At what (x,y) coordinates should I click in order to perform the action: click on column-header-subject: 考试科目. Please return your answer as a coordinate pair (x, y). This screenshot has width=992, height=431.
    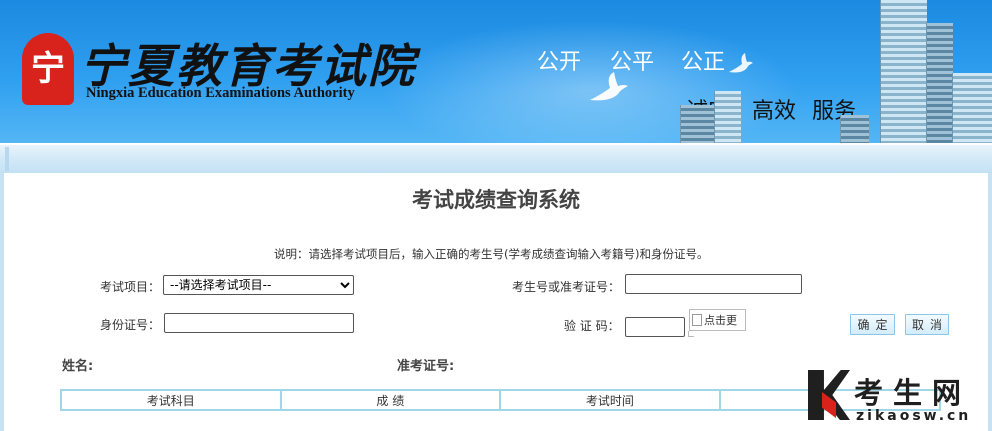
    Looking at the image, I should click on (171, 400).